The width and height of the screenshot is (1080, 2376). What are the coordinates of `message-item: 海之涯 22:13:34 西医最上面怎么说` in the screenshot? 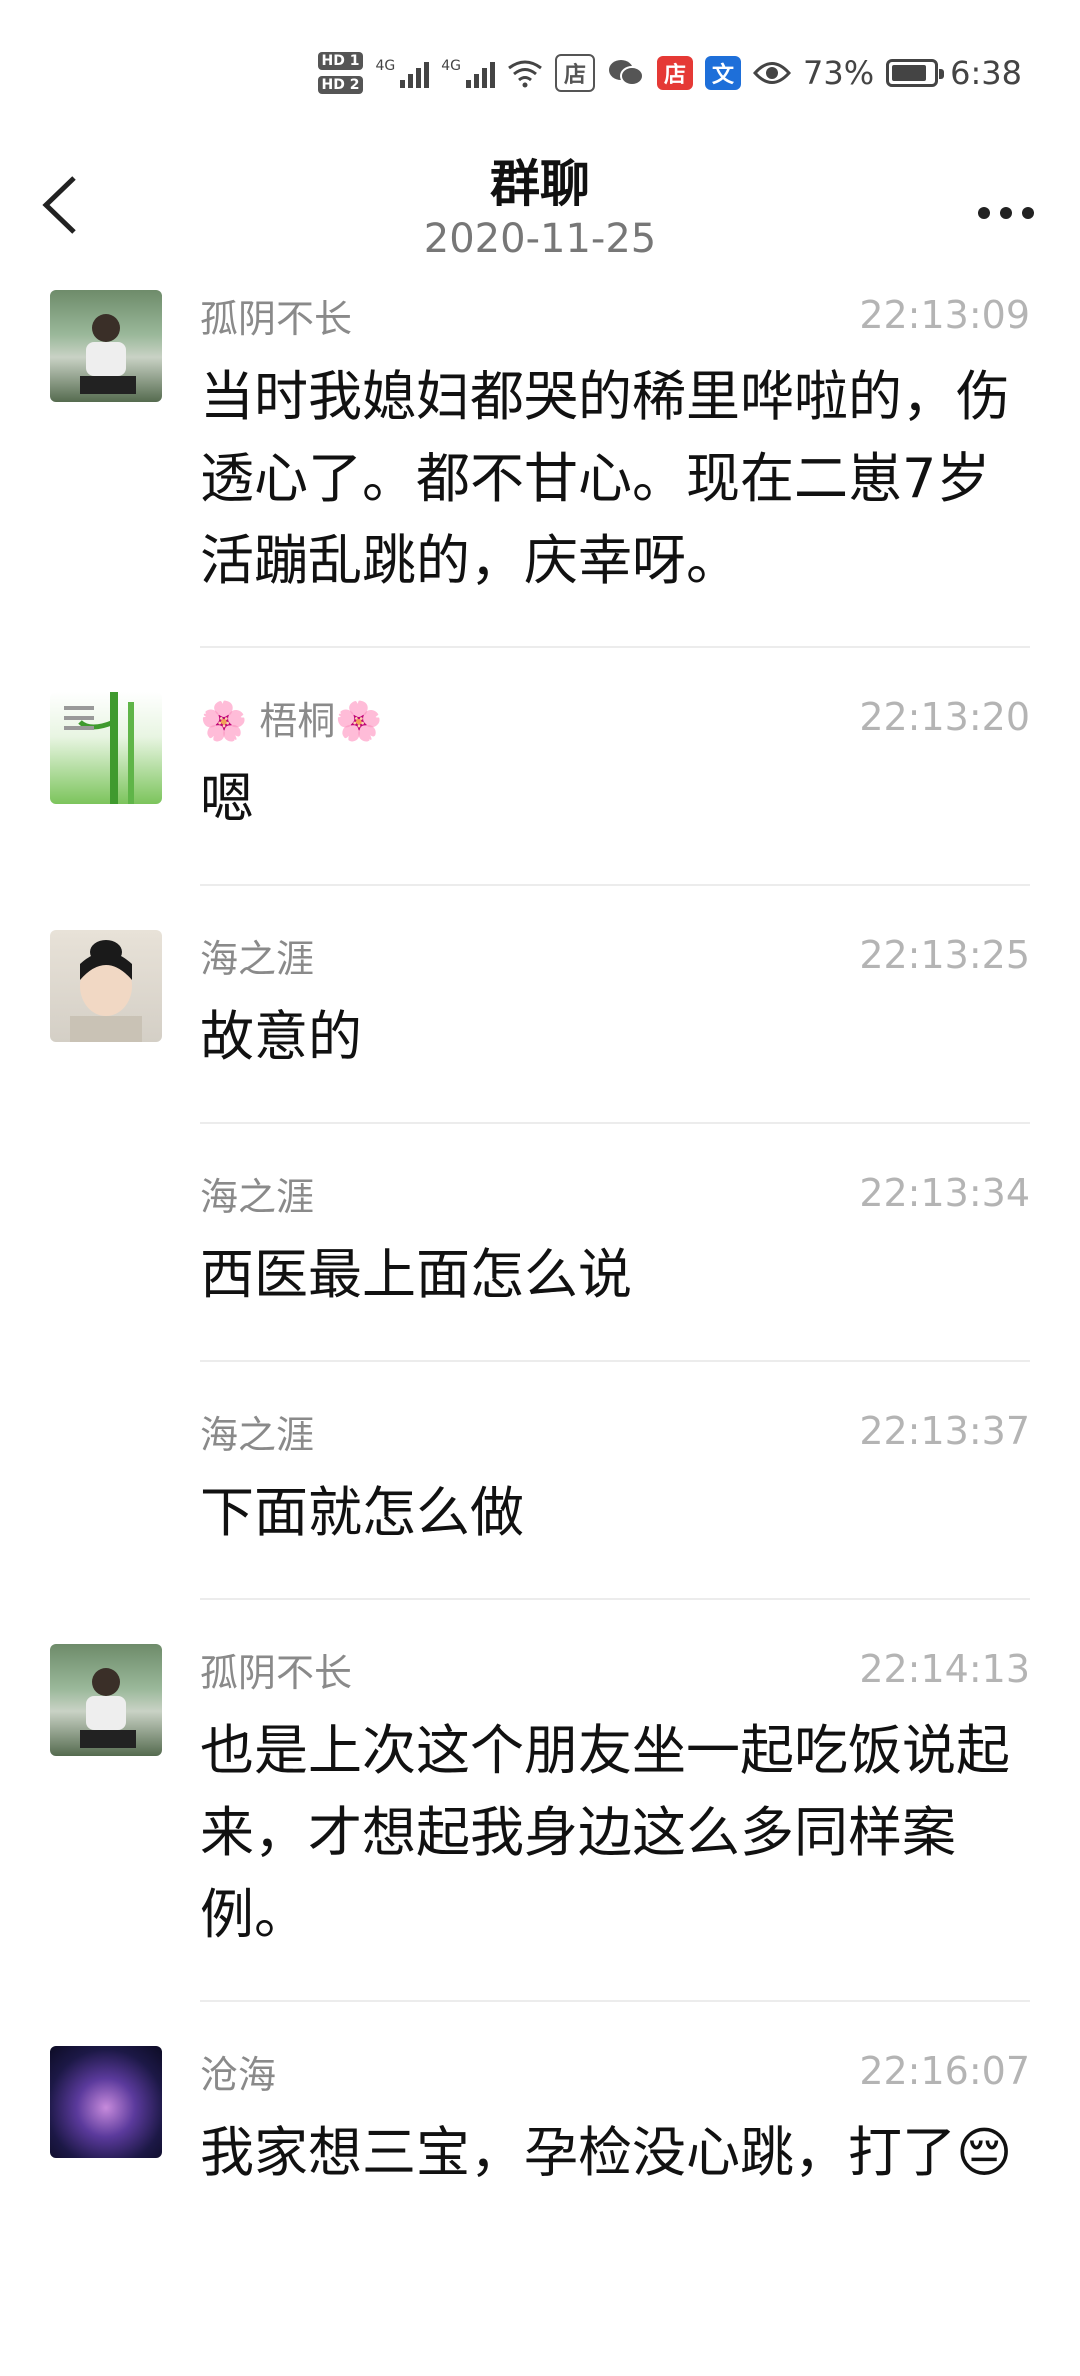 It's located at (540, 1265).